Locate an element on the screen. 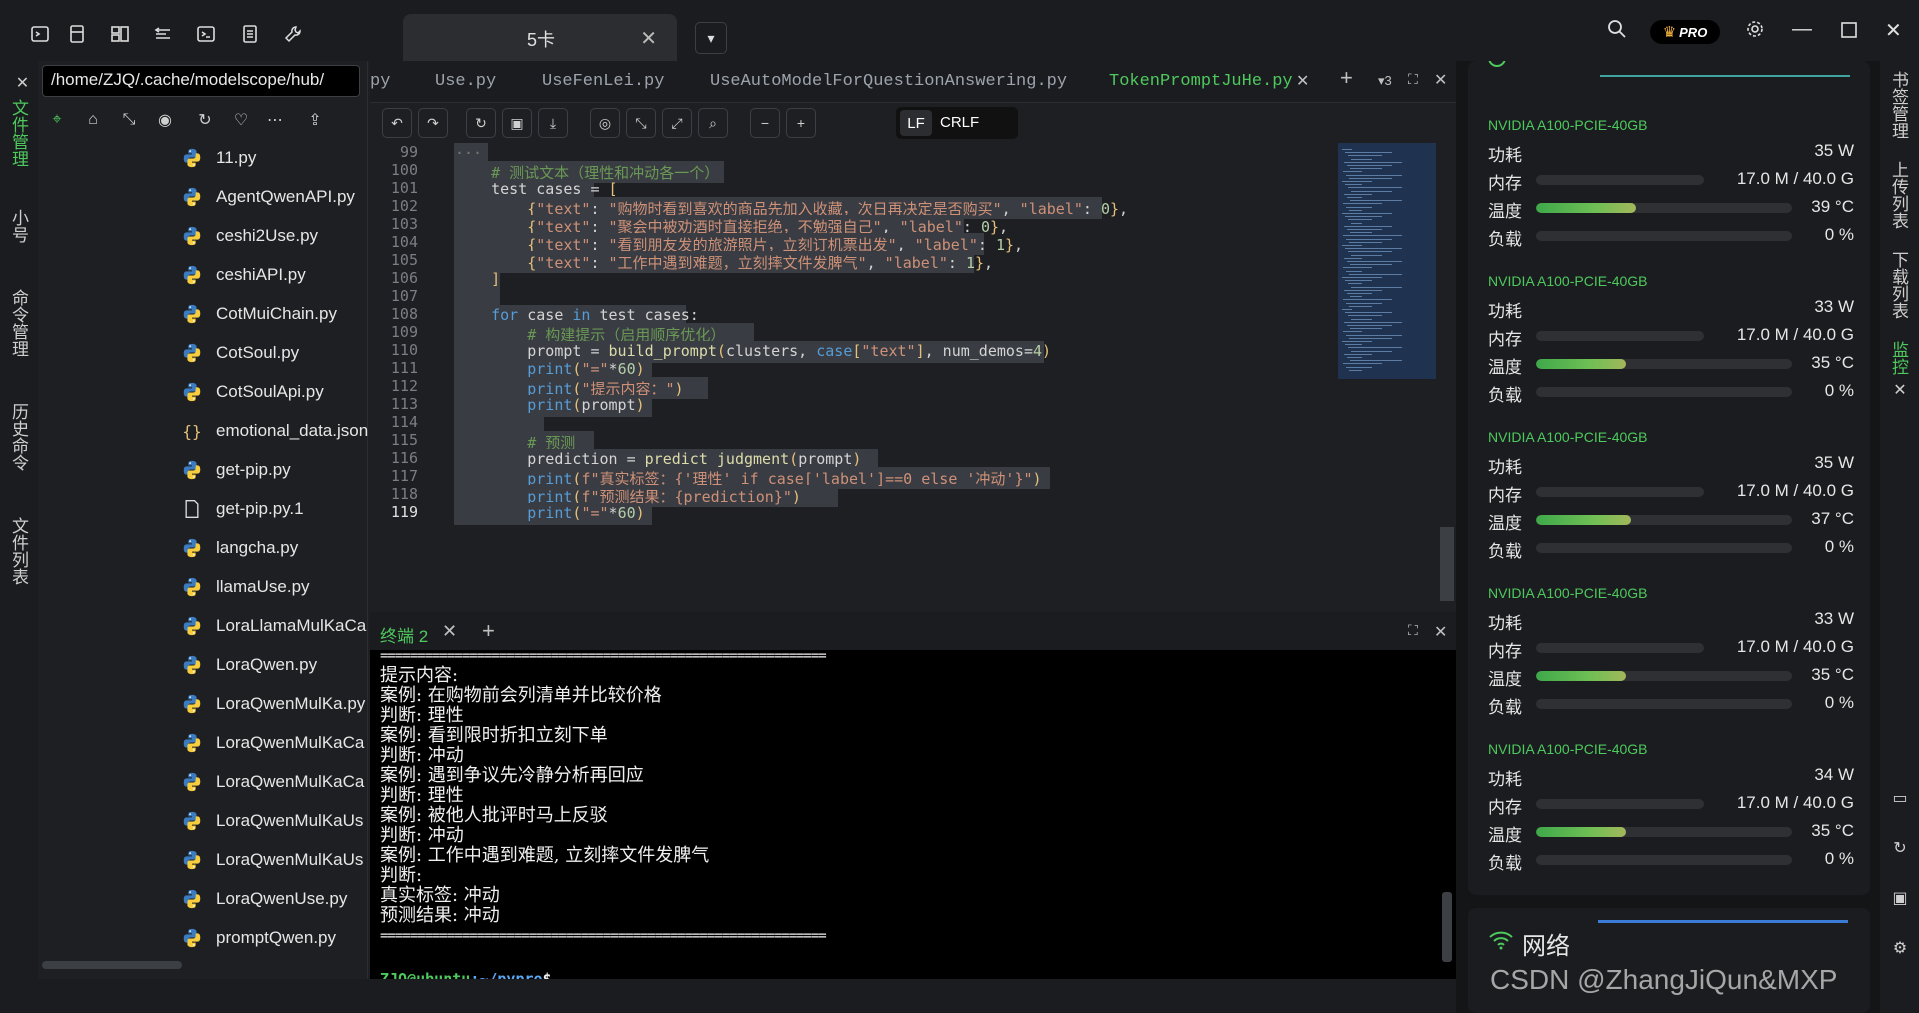 The width and height of the screenshot is (1919, 1013). upload-icon: ⇪ is located at coordinates (315, 120).